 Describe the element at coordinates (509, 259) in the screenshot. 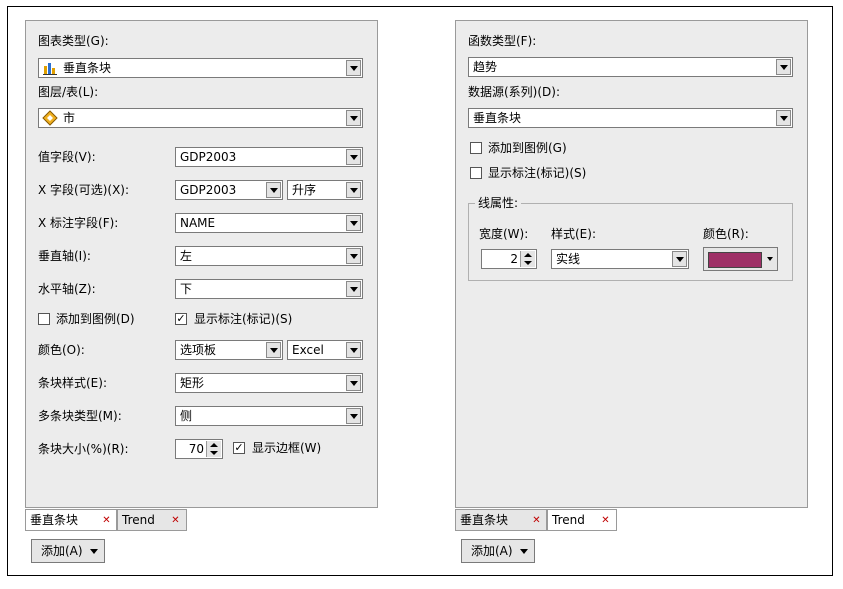

I see `width-stepper: 2` at that location.